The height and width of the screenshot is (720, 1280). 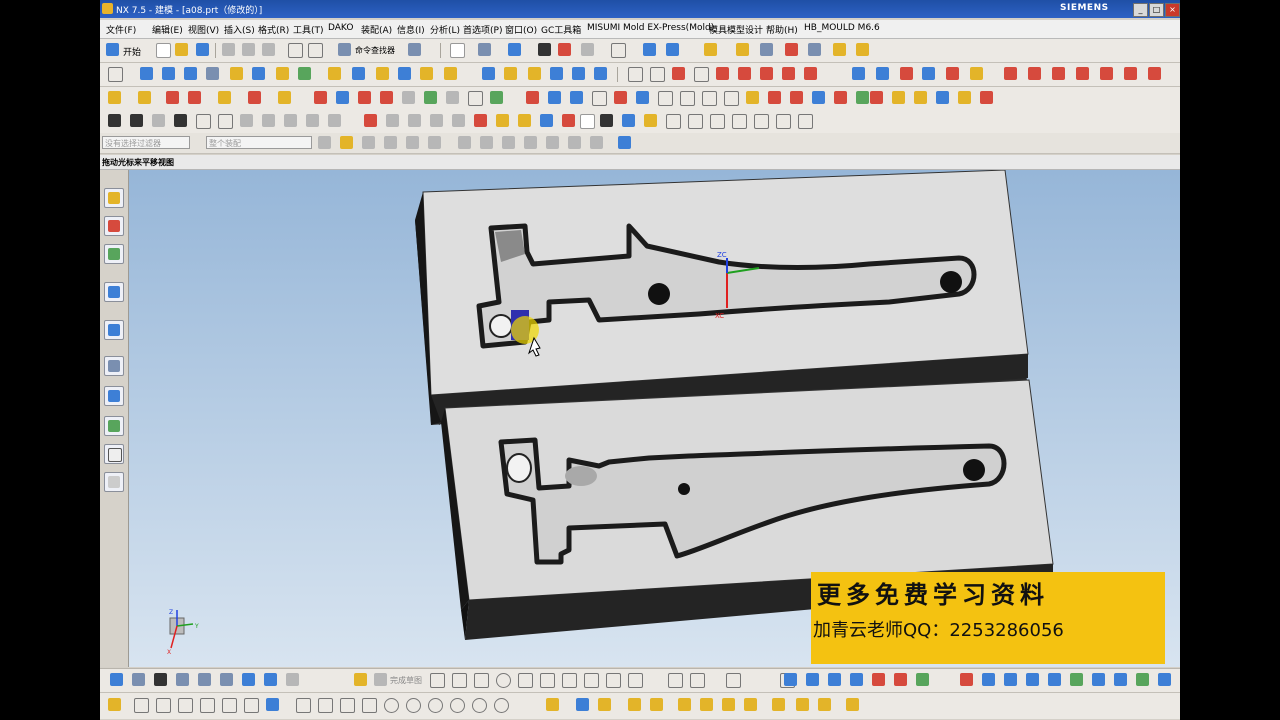 I want to click on delete-files-icon, so click(x=665, y=98).